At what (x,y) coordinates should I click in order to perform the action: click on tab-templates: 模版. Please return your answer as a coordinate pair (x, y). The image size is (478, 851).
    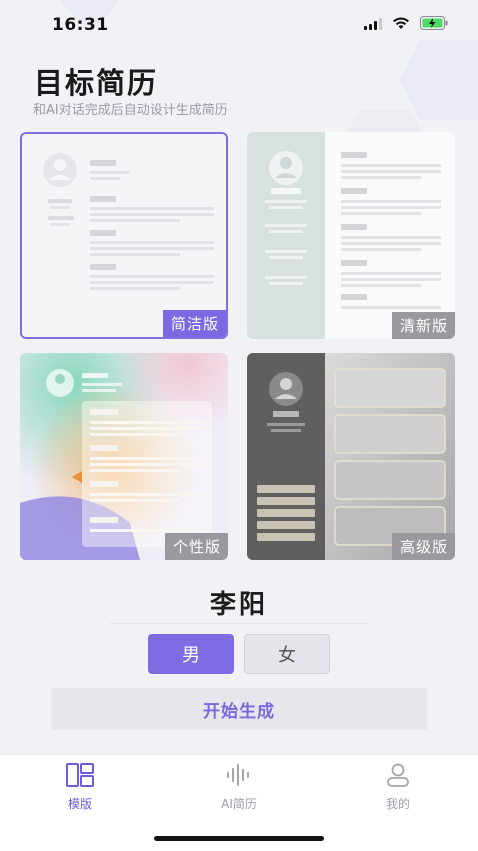
    Looking at the image, I should click on (80, 787).